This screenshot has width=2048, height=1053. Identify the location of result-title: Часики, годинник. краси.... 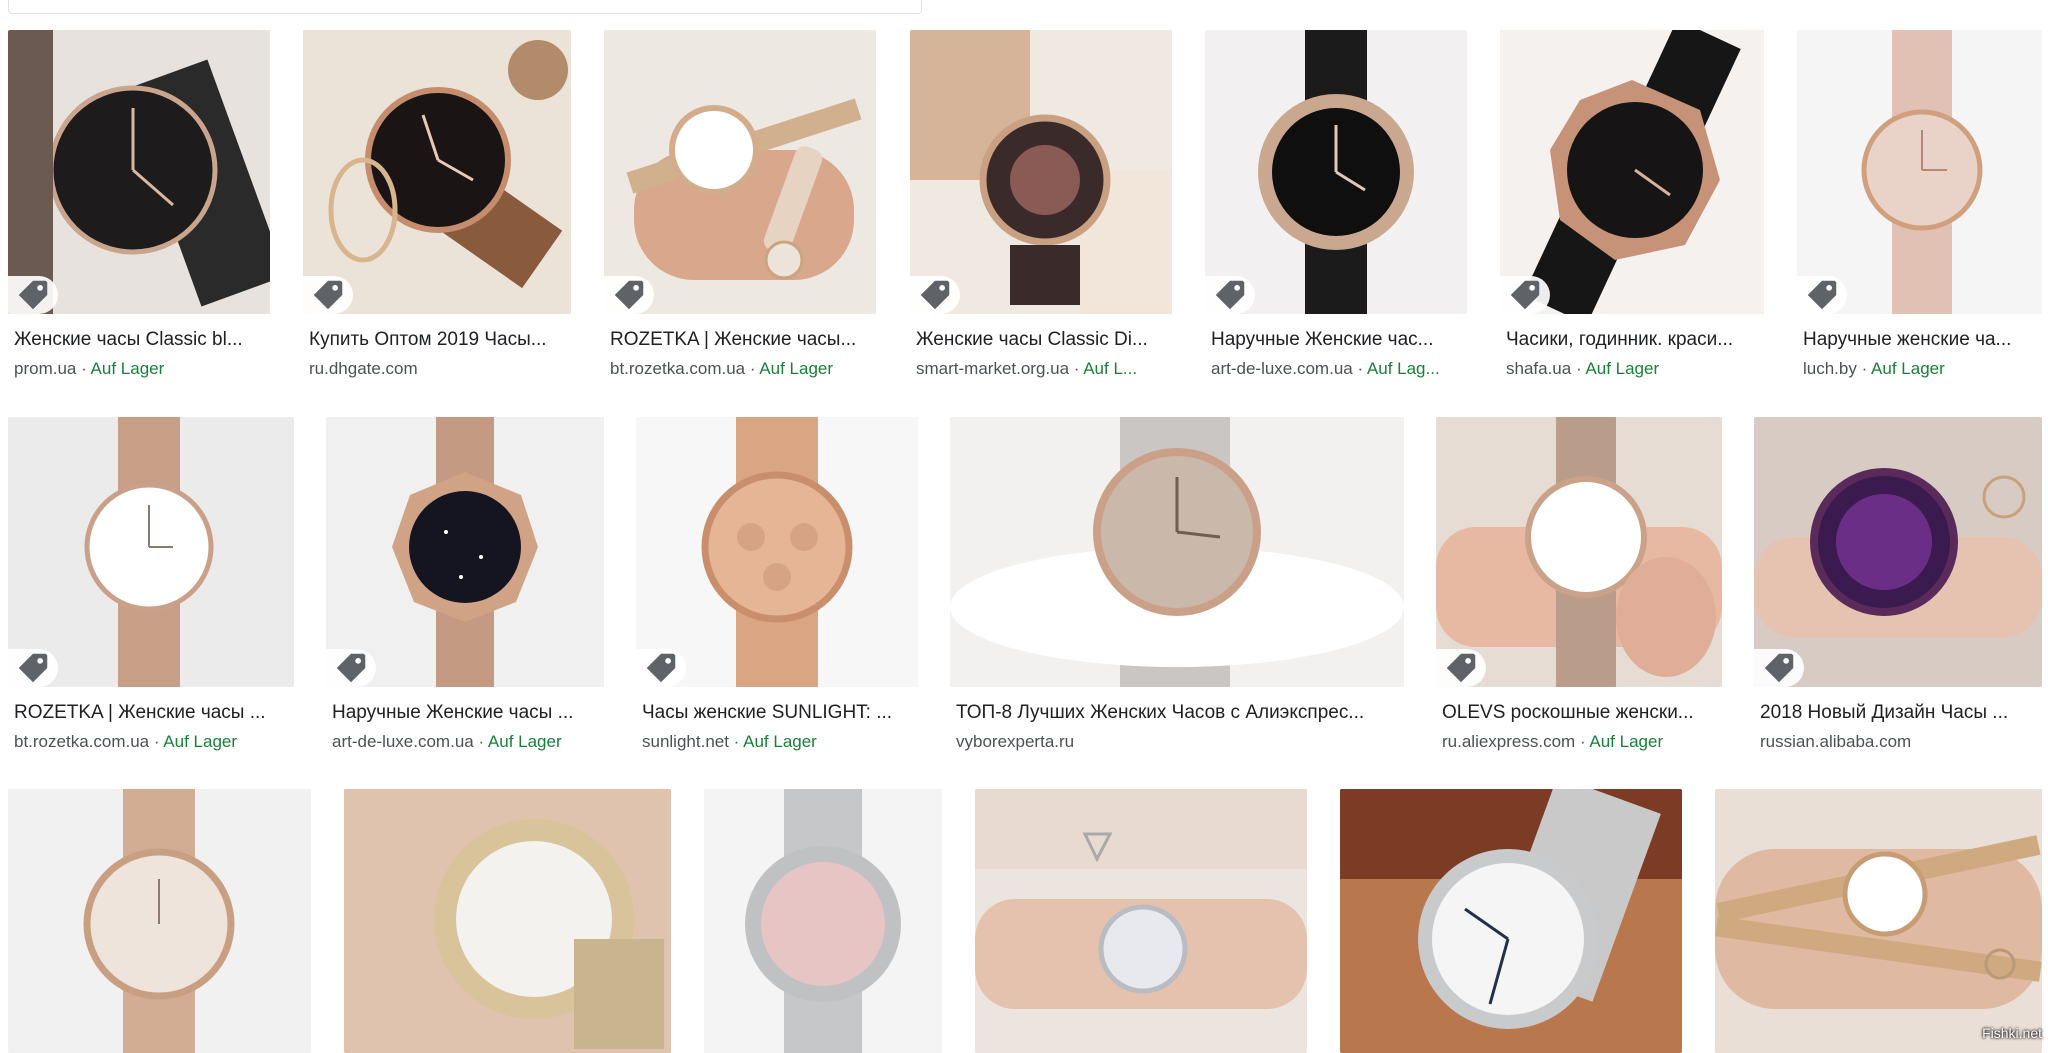
(1632, 340).